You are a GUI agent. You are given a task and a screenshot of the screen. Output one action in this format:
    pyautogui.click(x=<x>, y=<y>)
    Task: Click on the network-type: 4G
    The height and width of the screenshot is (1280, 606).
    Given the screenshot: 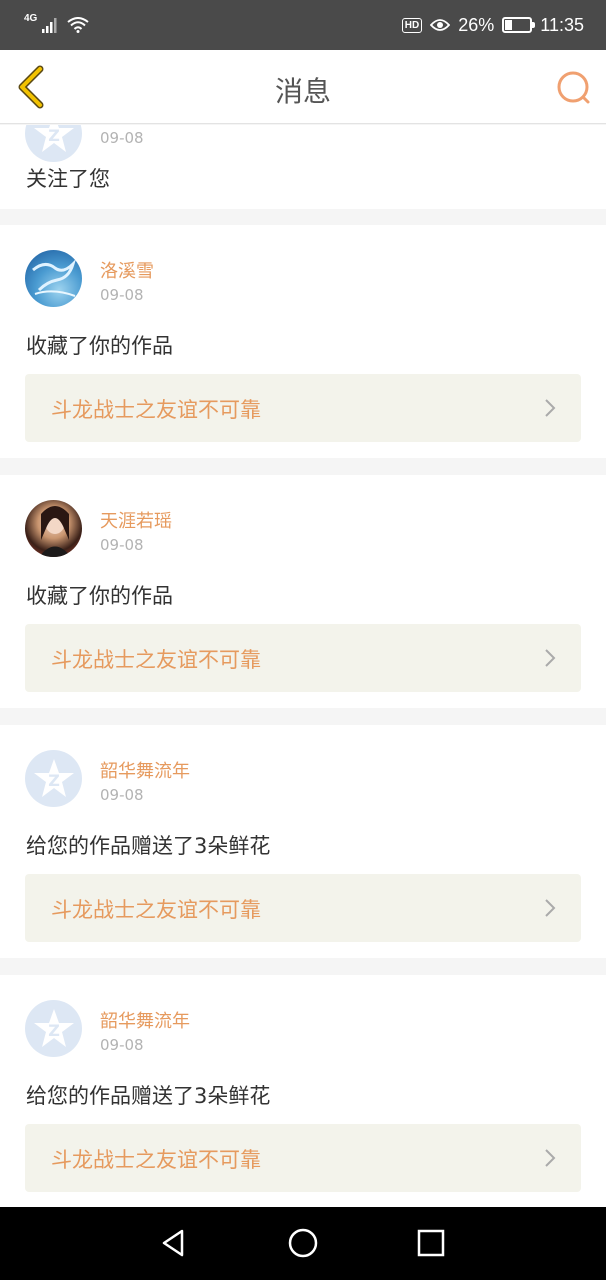 What is the action you would take?
    pyautogui.click(x=31, y=18)
    